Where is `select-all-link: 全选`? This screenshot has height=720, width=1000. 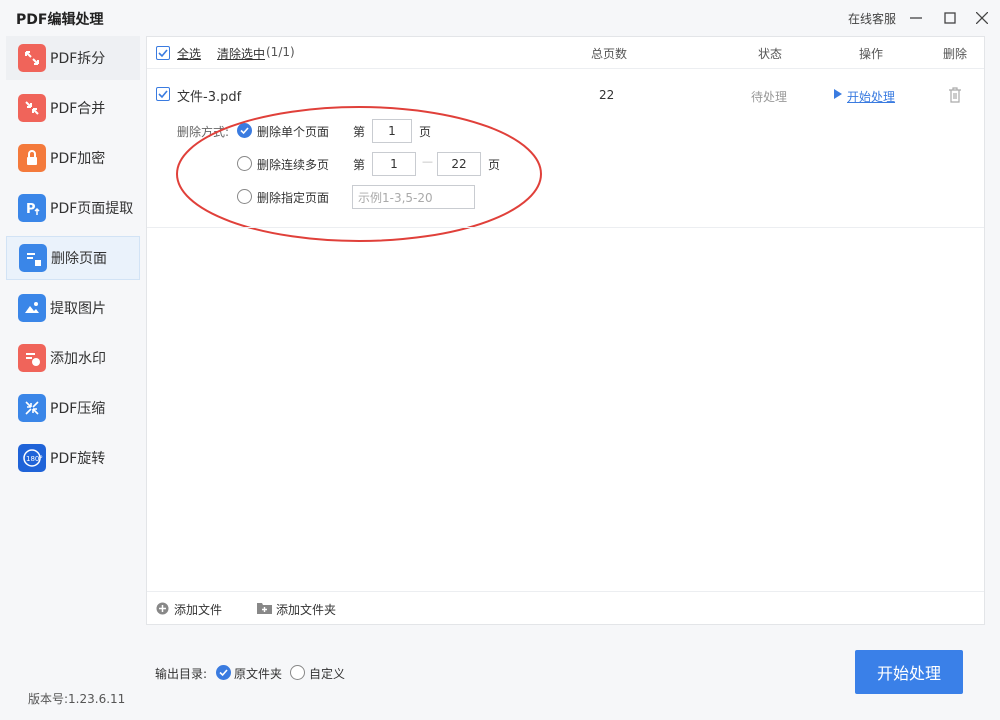
select-all-link: 全选 is located at coordinates (189, 53).